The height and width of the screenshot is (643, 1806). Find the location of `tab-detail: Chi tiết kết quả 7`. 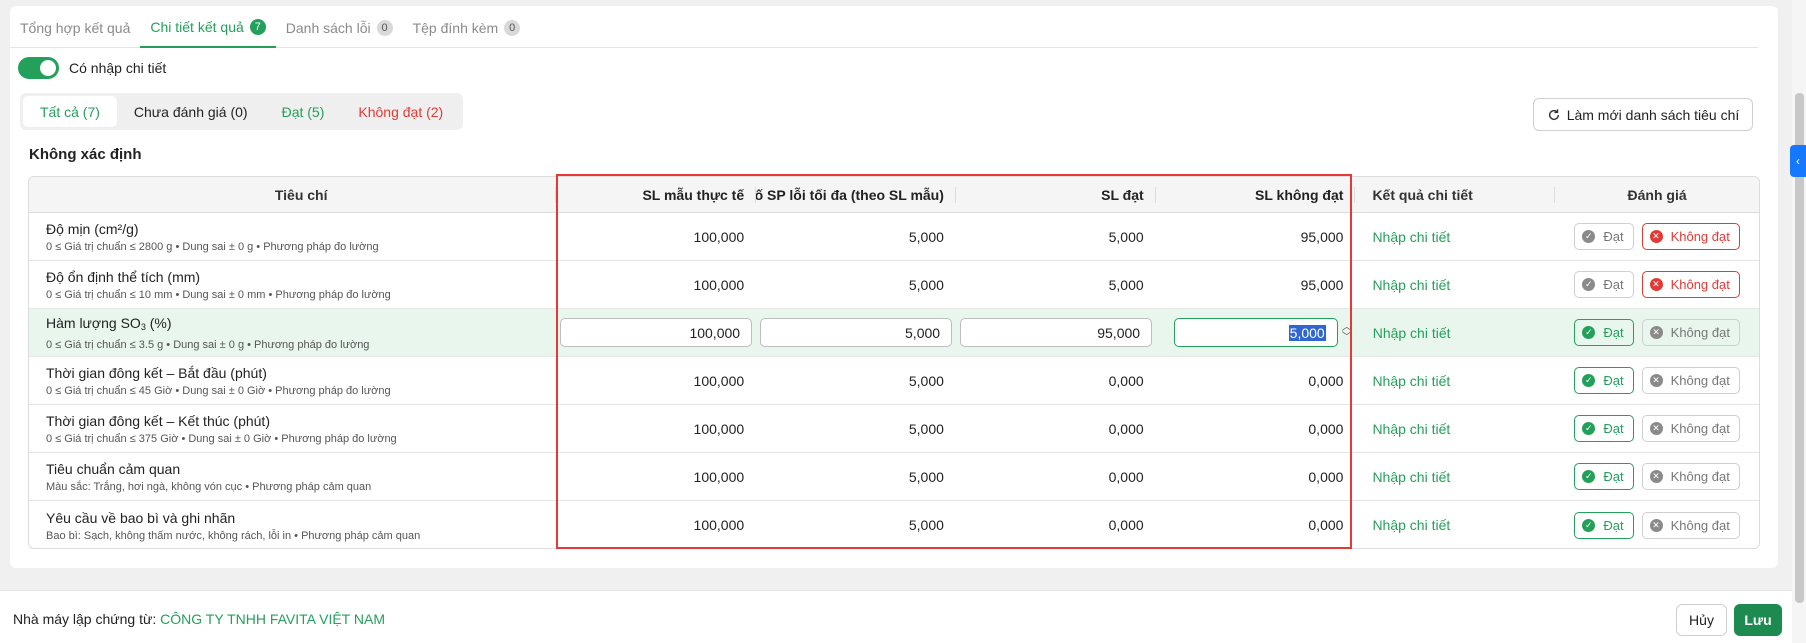

tab-detail: Chi tiết kết quả 7 is located at coordinates (208, 28).